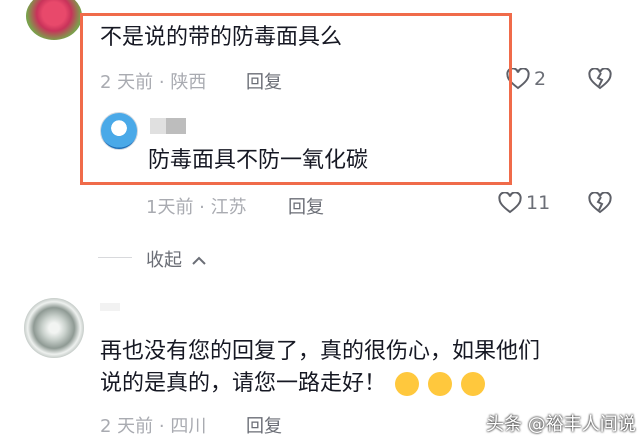  I want to click on comment-meta: 2 天前 · 四川, so click(153, 426).